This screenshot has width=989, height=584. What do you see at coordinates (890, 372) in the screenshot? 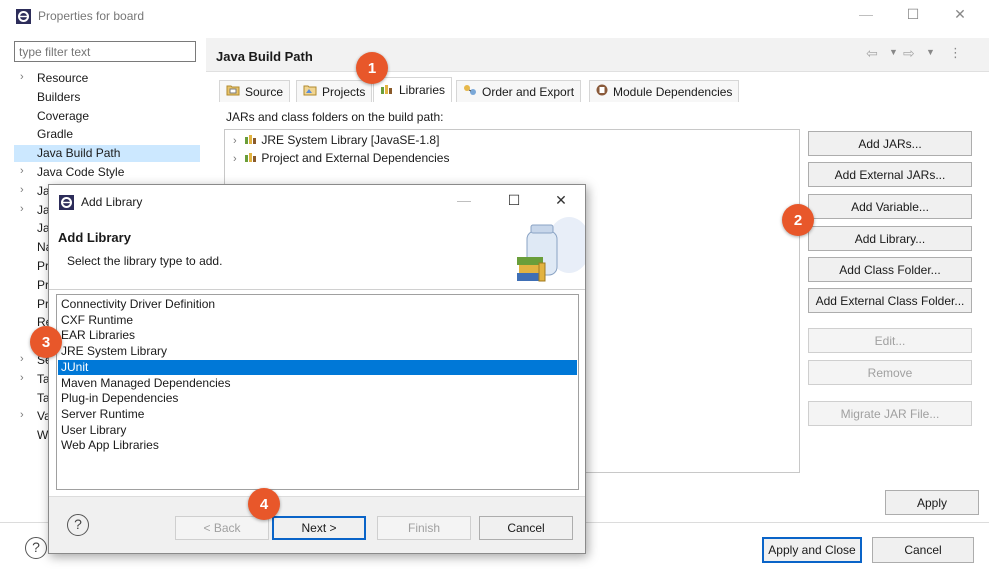
I see `remove-button: Remove` at bounding box center [890, 372].